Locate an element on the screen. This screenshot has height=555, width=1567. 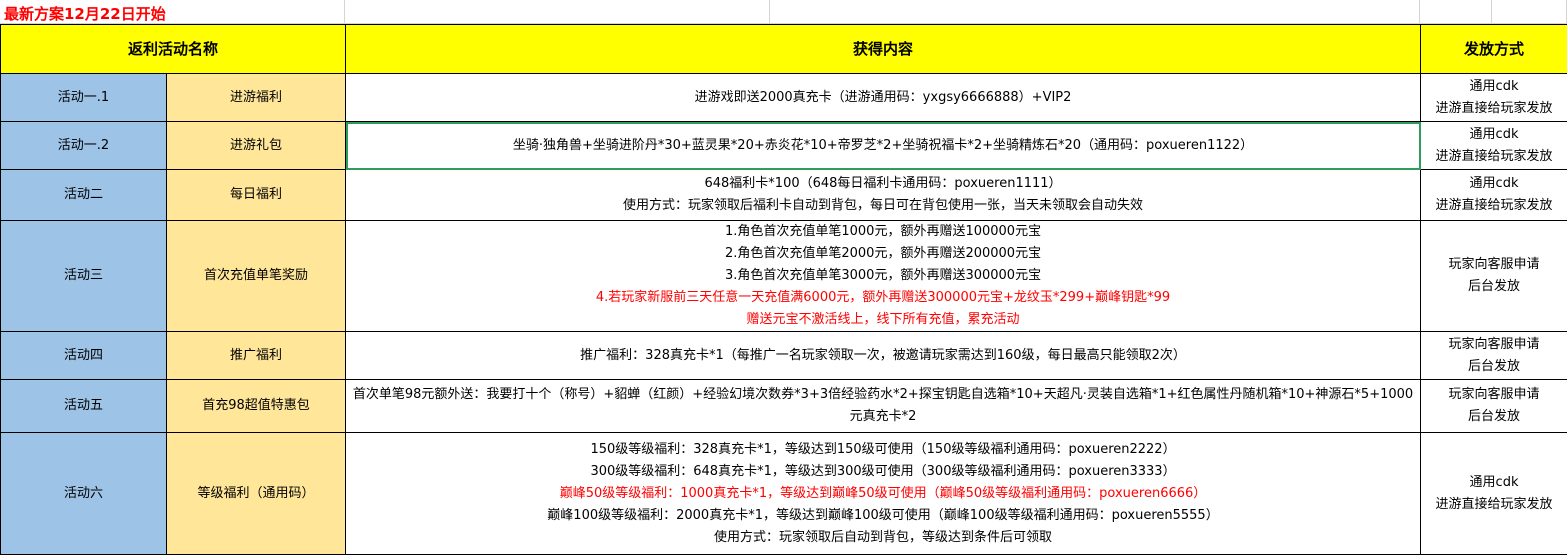
content-line: 3.角色首次充值单笔3000元，额外再赠送300000元宝 is located at coordinates (883, 276).